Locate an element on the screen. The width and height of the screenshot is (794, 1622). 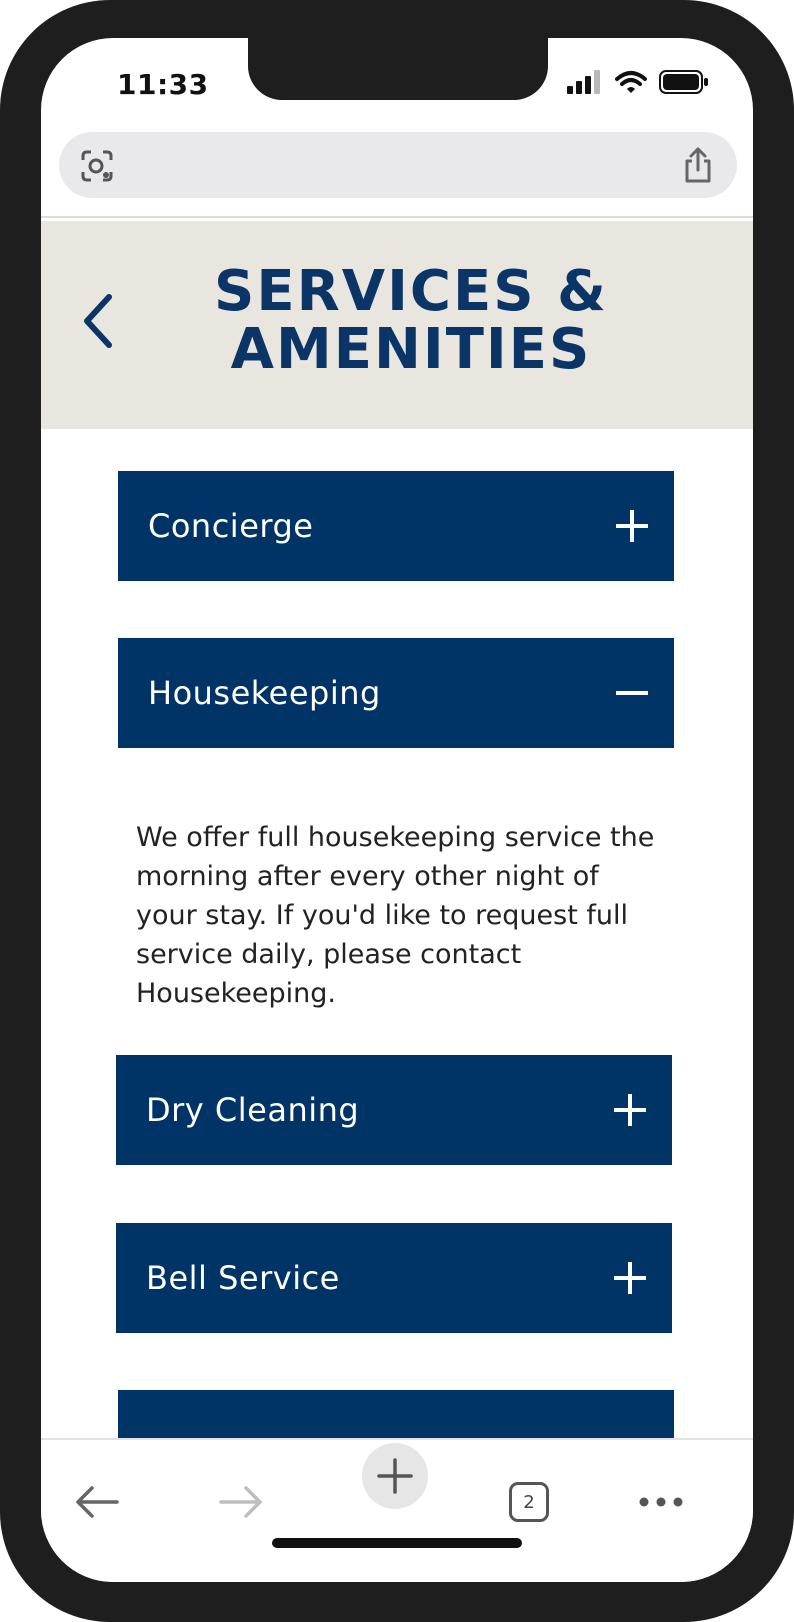
toolbar-forward-button is located at coordinates (241, 1502).